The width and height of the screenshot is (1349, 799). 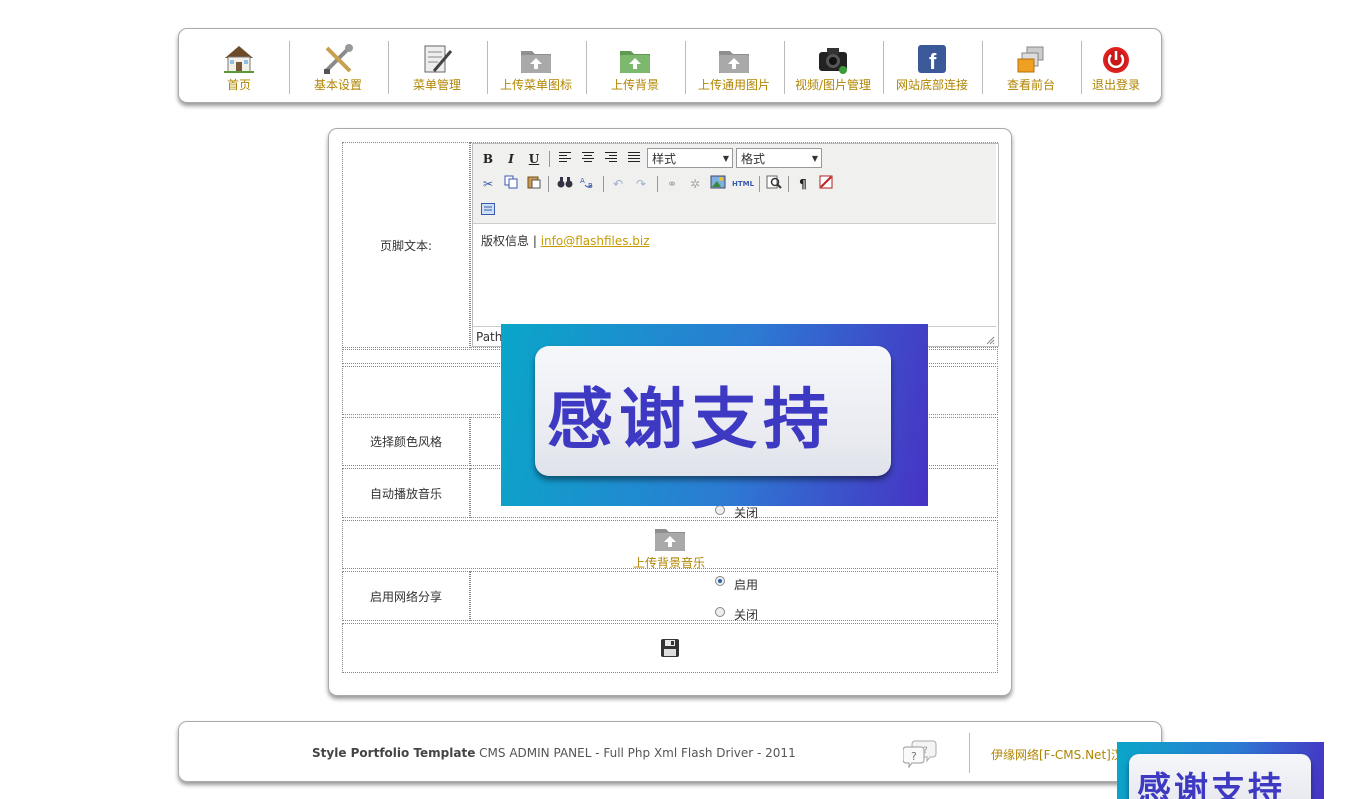 What do you see at coordinates (919, 753) in the screenshot?
I see `help-chat-icon: ??` at bounding box center [919, 753].